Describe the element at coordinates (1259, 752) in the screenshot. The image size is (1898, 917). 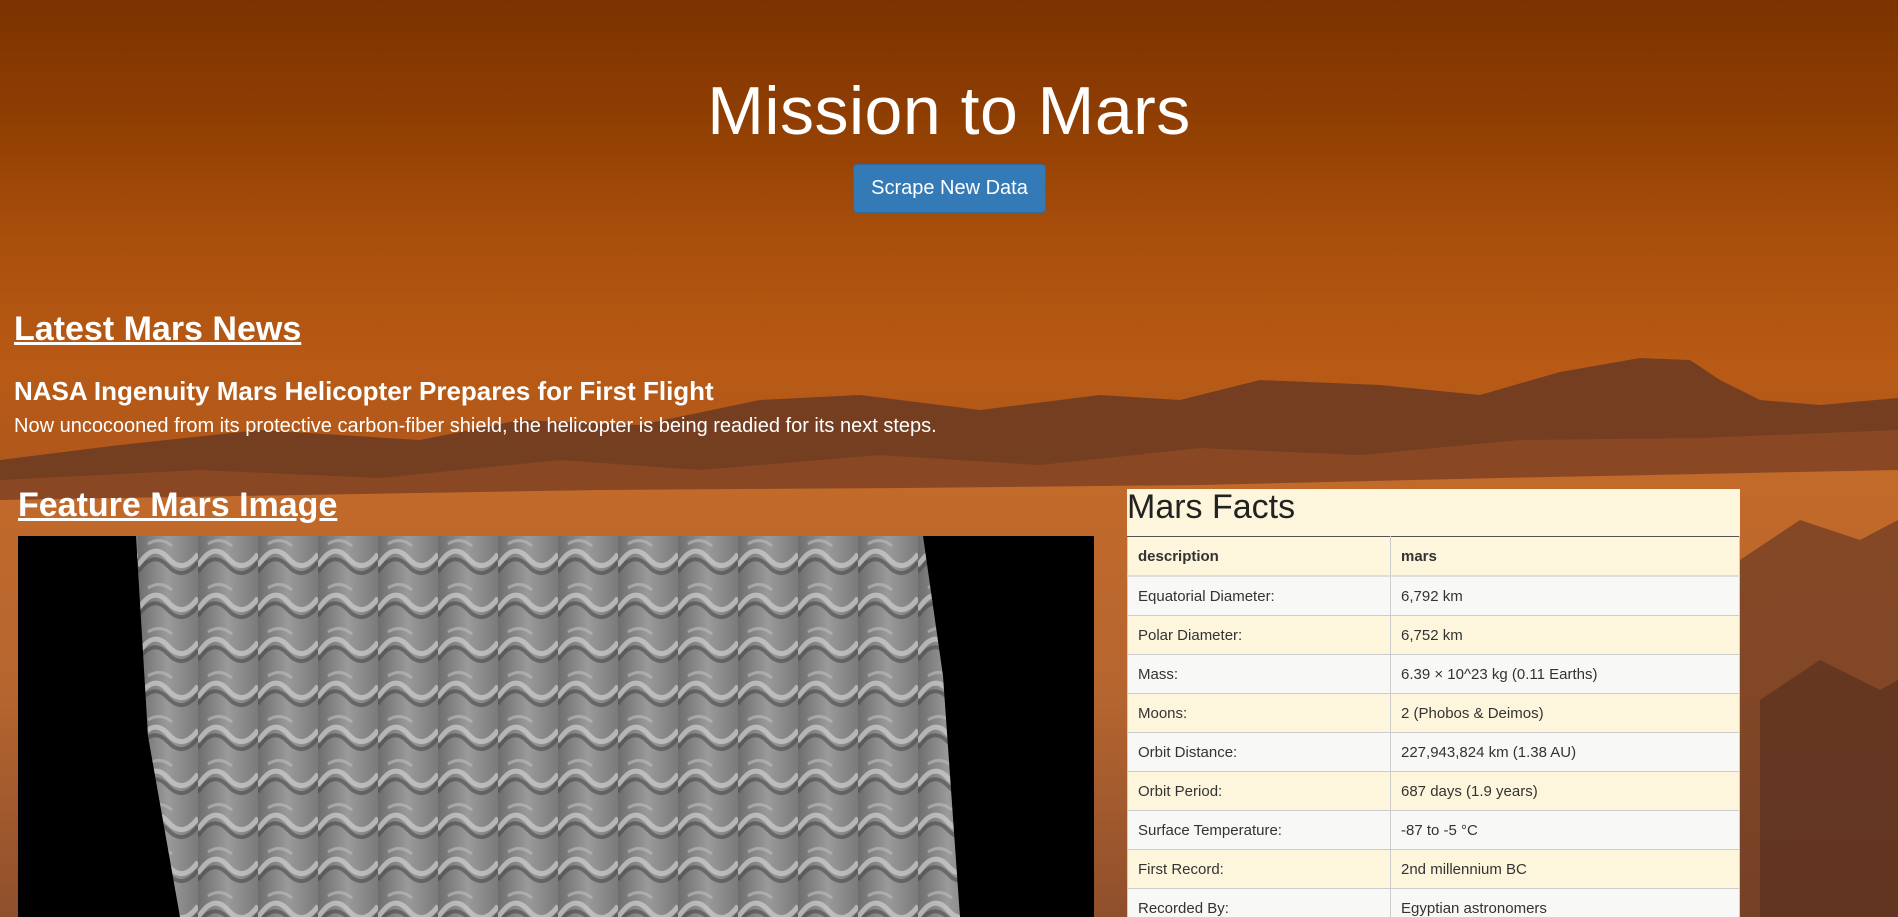
I see `fact-description: Orbit Distance:` at that location.